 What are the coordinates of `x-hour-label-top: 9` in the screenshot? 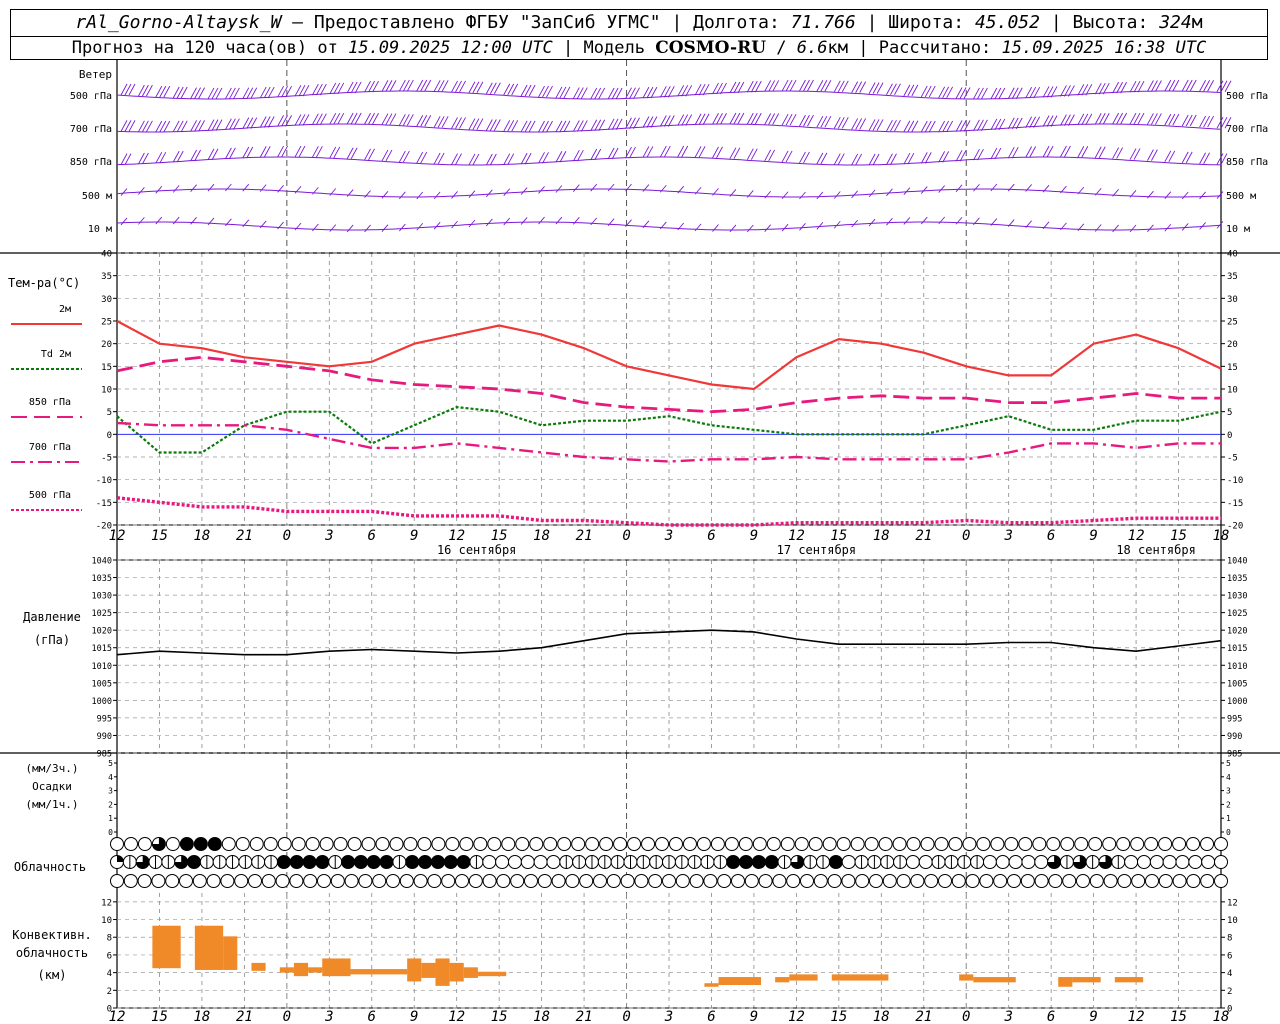 It's located at (1093, 536).